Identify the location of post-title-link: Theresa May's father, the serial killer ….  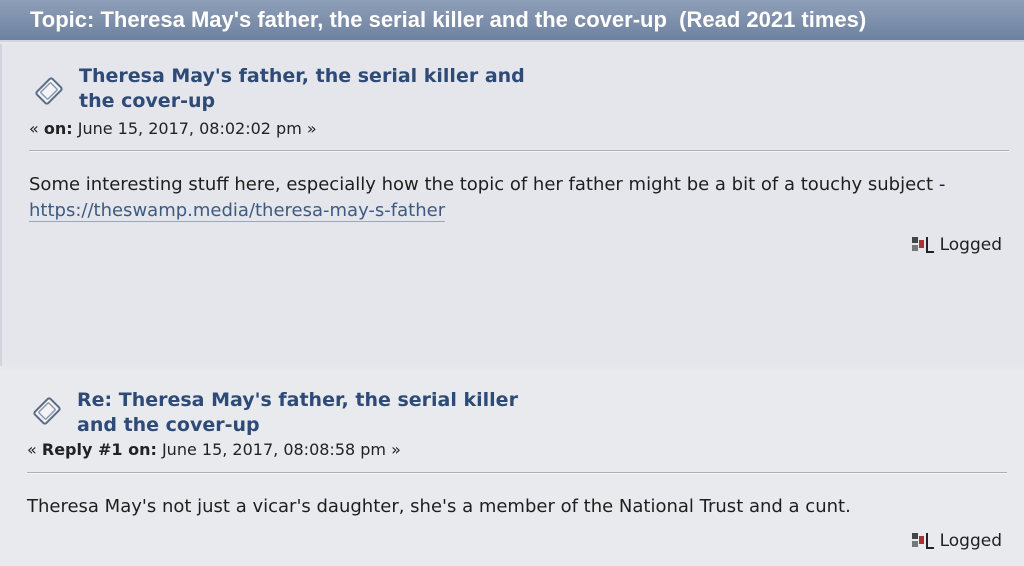
(309, 89).